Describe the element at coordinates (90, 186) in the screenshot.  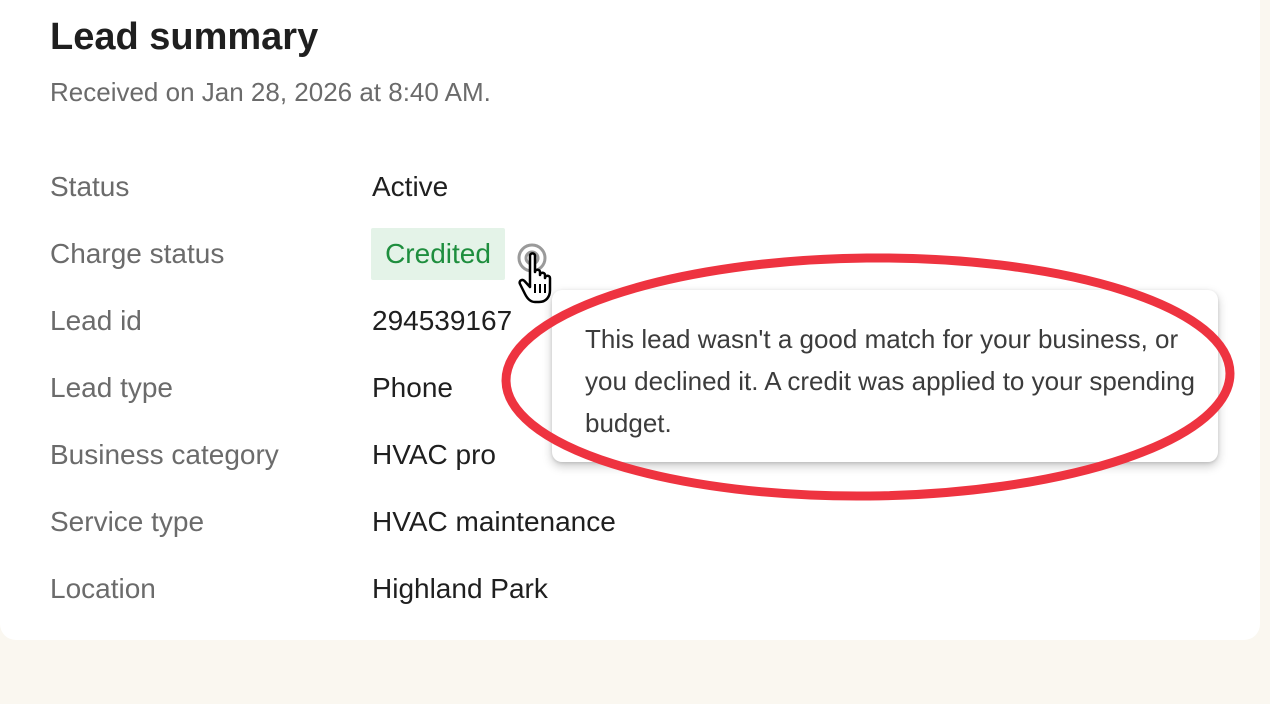
I see `status-label: Status` at that location.